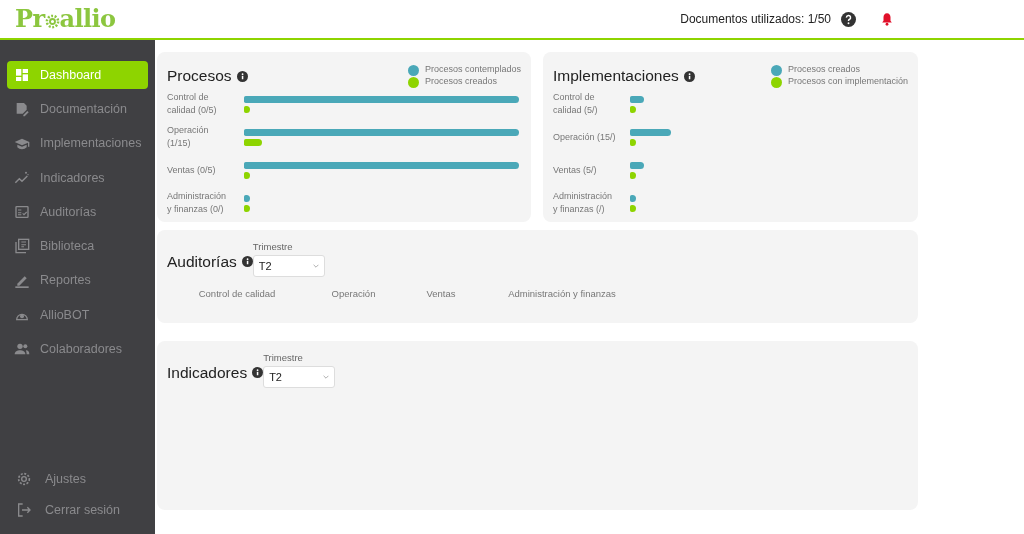 The width and height of the screenshot is (1024, 534). Describe the element at coordinates (353, 294) in the screenshot. I see `column-header: Operación` at that location.